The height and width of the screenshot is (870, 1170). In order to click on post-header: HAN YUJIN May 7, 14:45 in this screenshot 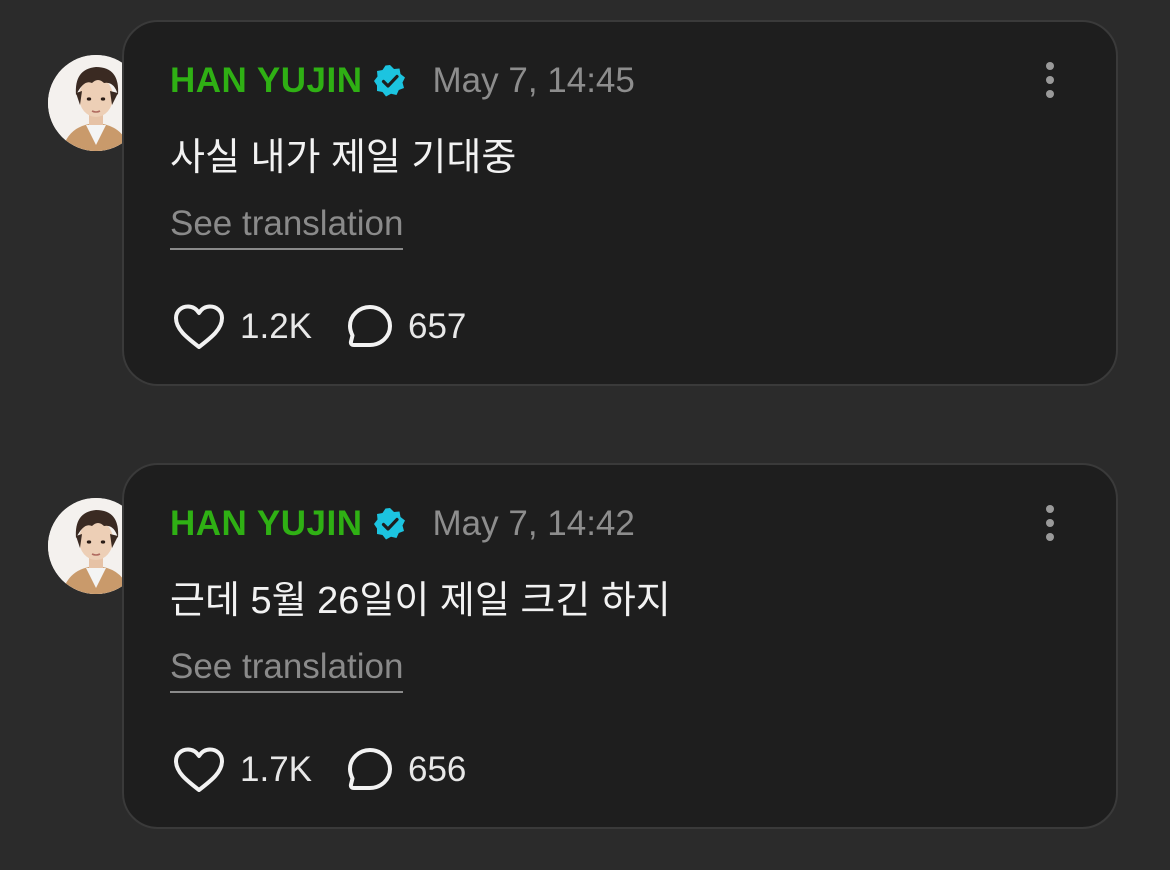, I will do `click(402, 81)`.